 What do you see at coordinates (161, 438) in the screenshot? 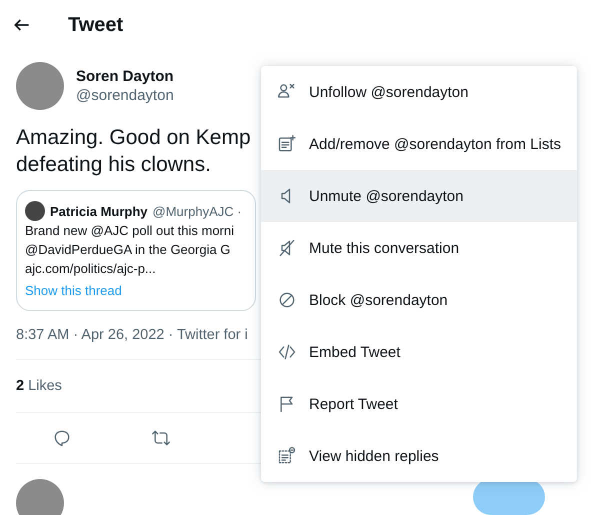
I see `retweet-icon` at bounding box center [161, 438].